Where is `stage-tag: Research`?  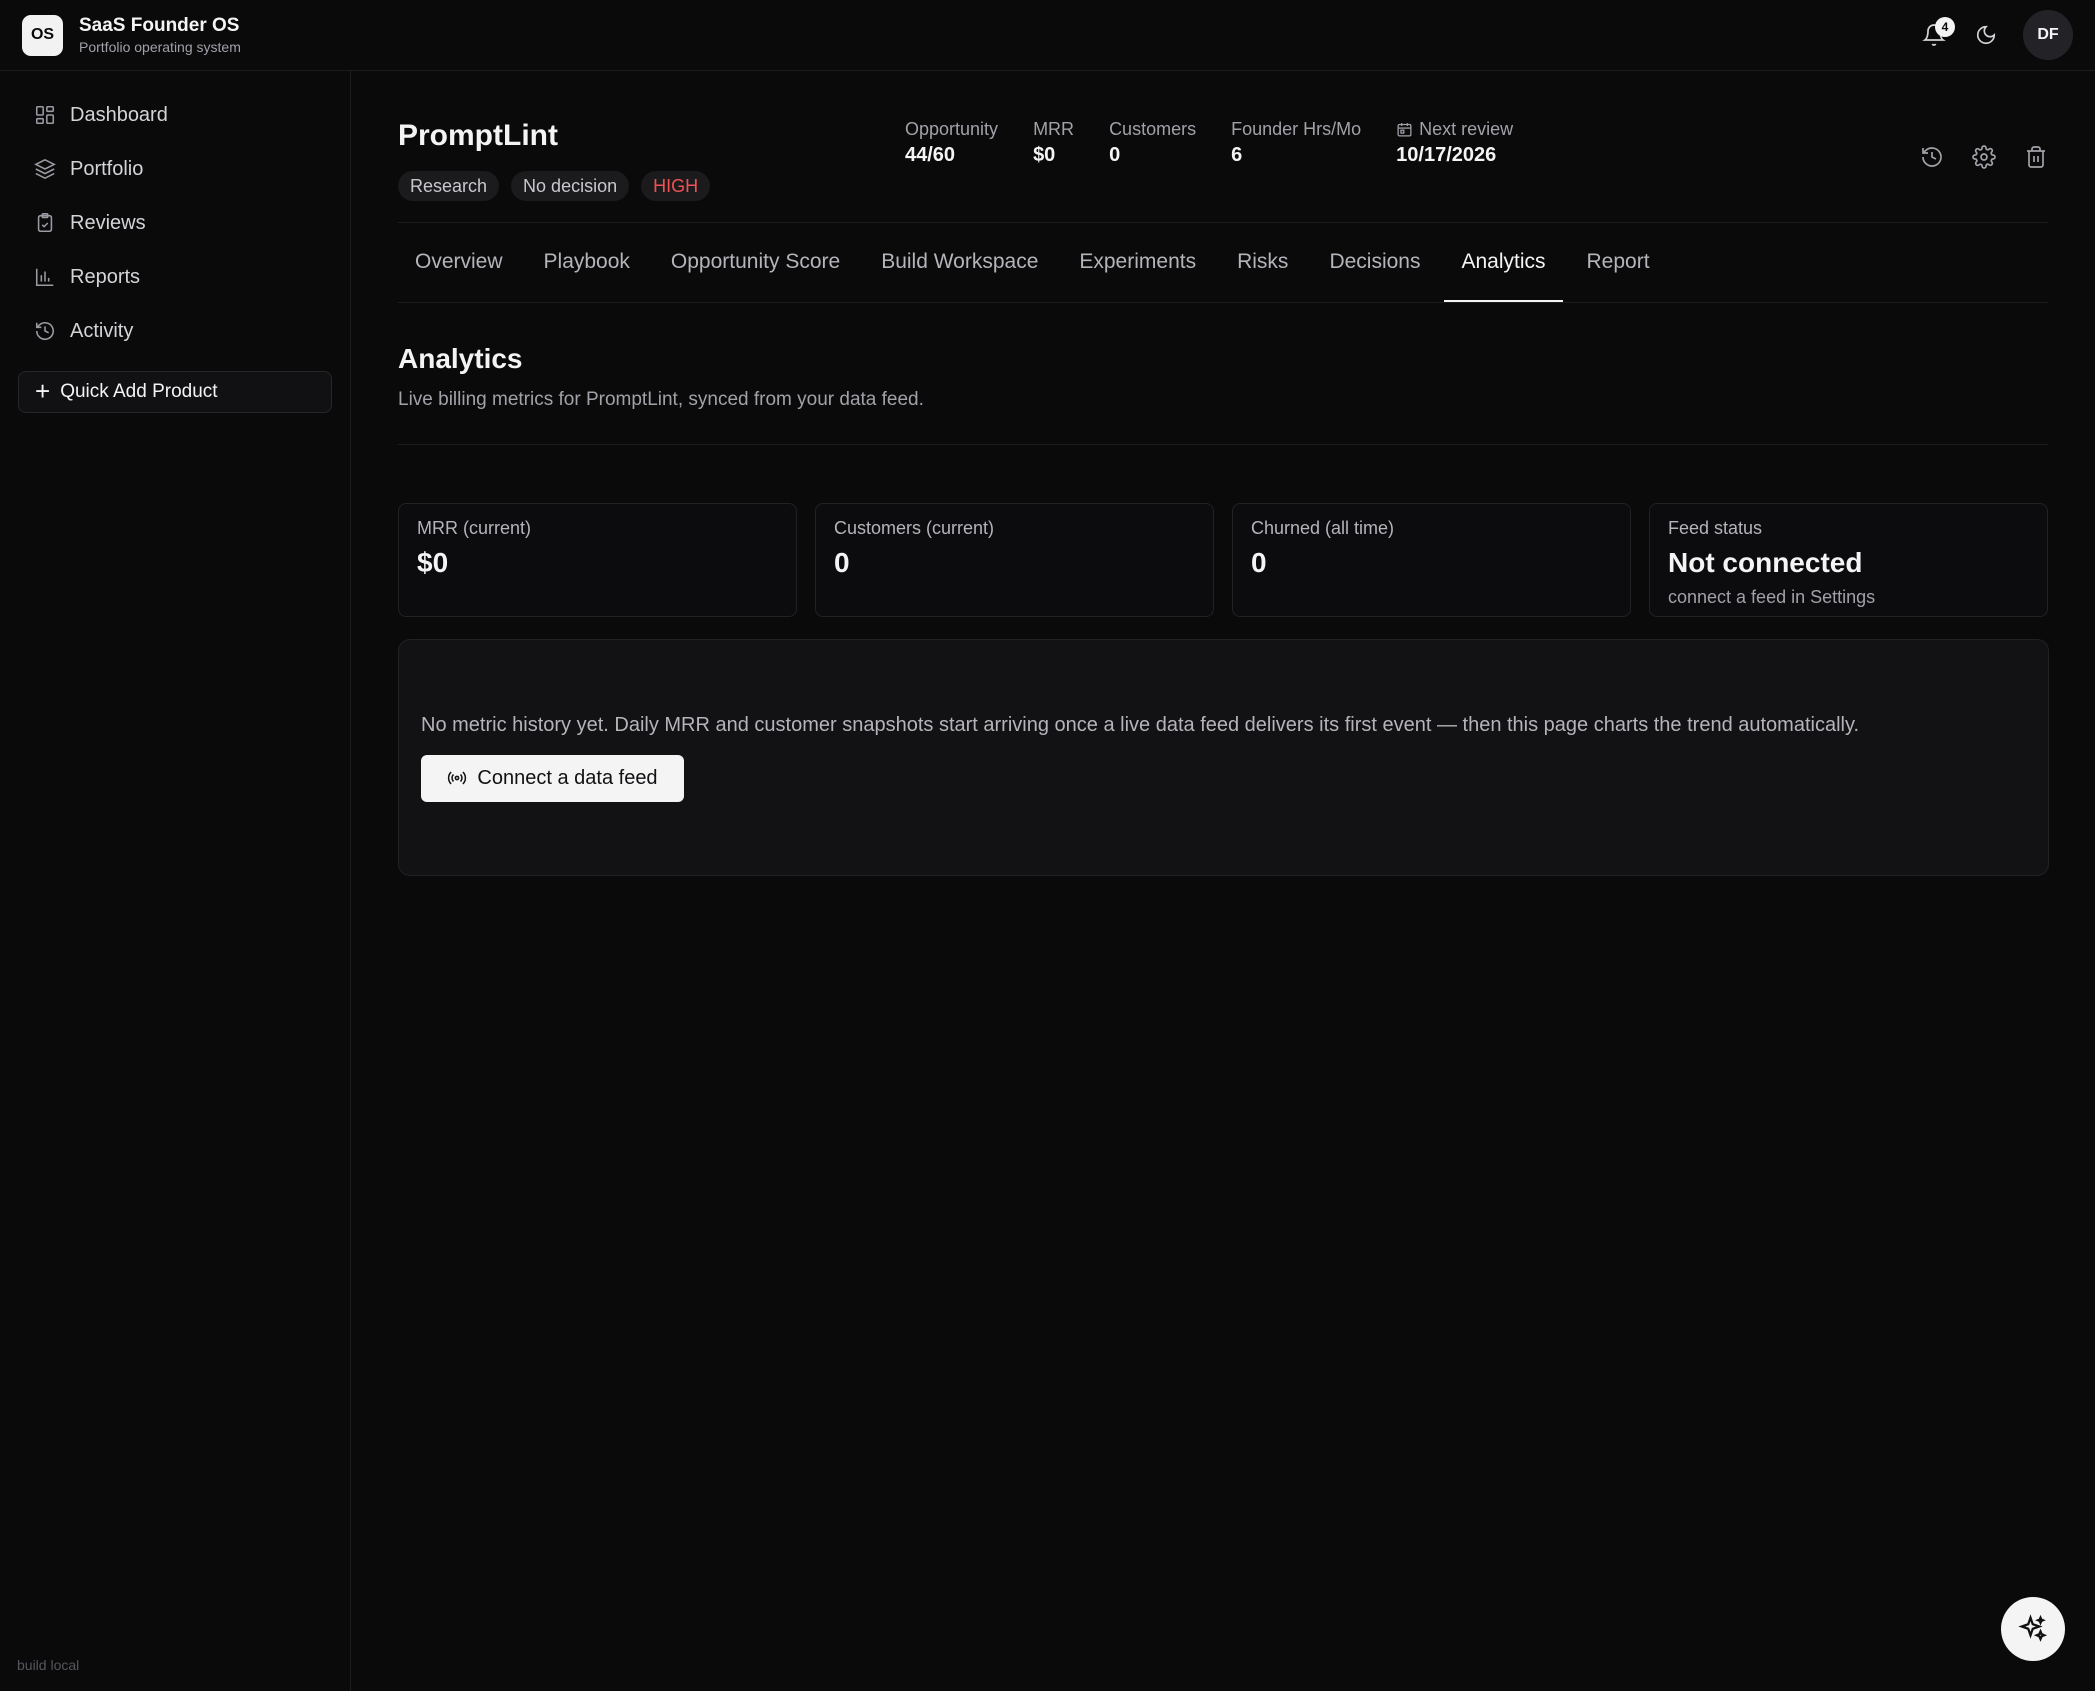
stage-tag: Research is located at coordinates (449, 186).